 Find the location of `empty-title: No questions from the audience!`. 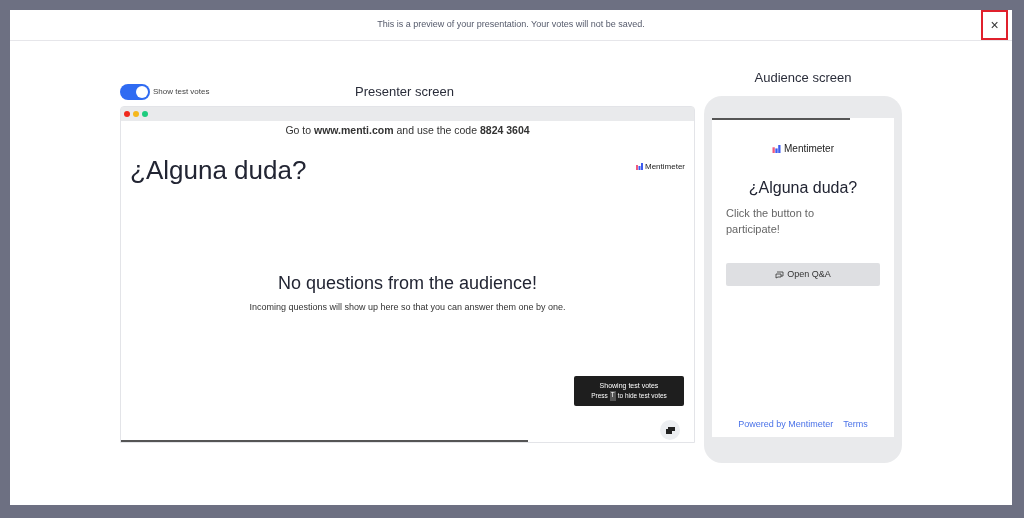

empty-title: No questions from the audience! is located at coordinates (407, 283).